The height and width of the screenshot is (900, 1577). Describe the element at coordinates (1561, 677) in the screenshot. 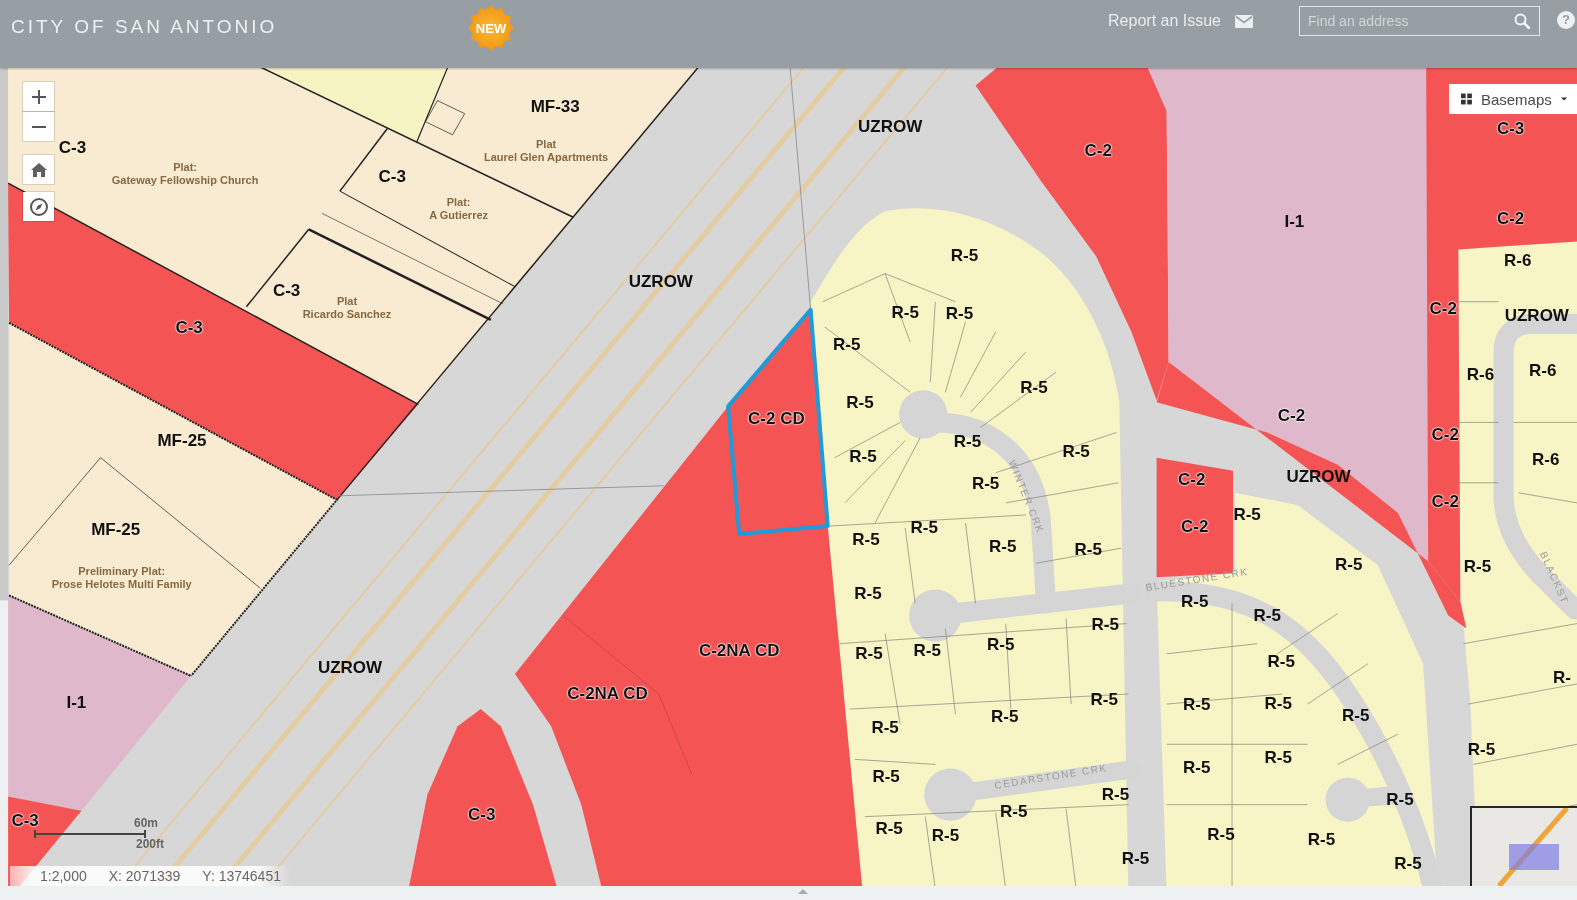

I see `zoning-label: R-` at that location.